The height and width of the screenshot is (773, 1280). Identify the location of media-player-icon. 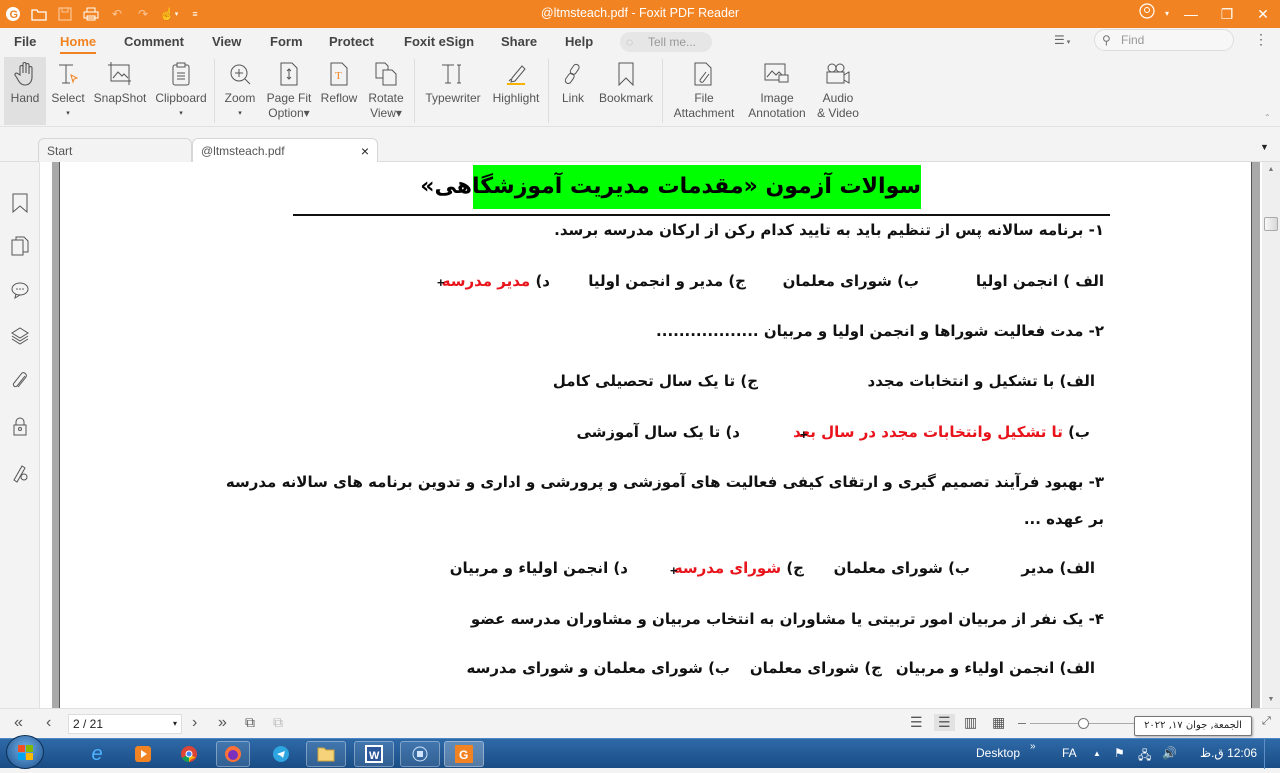
(143, 754).